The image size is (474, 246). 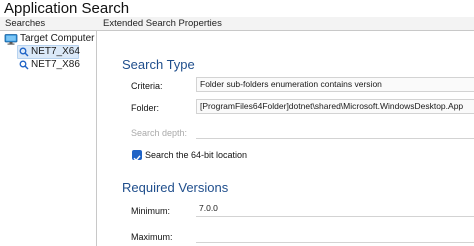 I want to click on tree-label-target-computer: Target Computer, so click(x=57, y=38).